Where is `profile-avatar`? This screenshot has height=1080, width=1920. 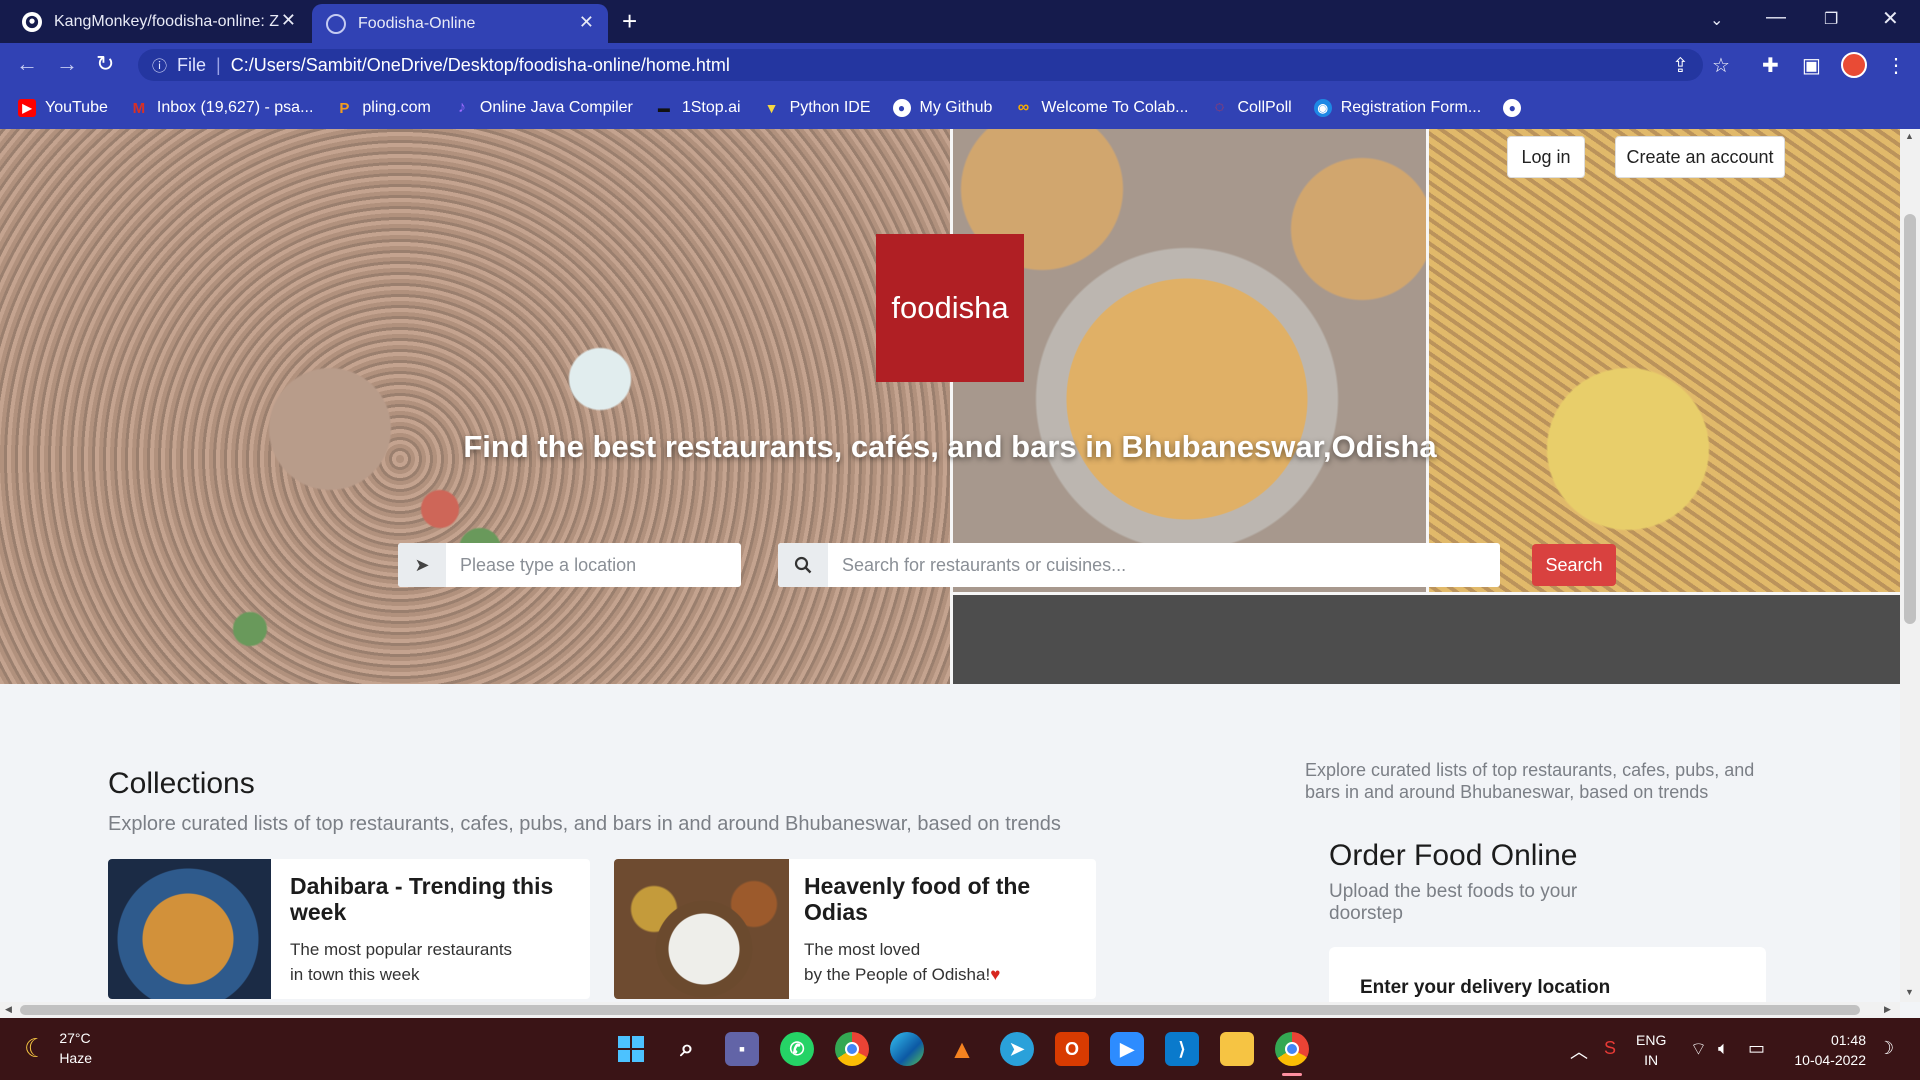 profile-avatar is located at coordinates (1854, 65).